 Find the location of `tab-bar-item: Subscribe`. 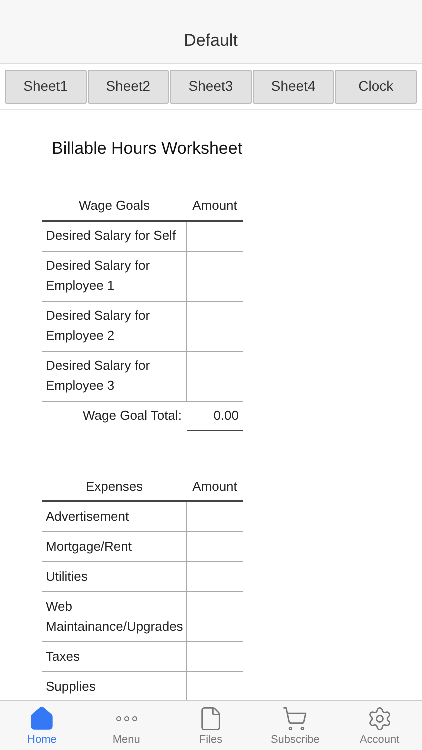

tab-bar-item: Subscribe is located at coordinates (295, 725).